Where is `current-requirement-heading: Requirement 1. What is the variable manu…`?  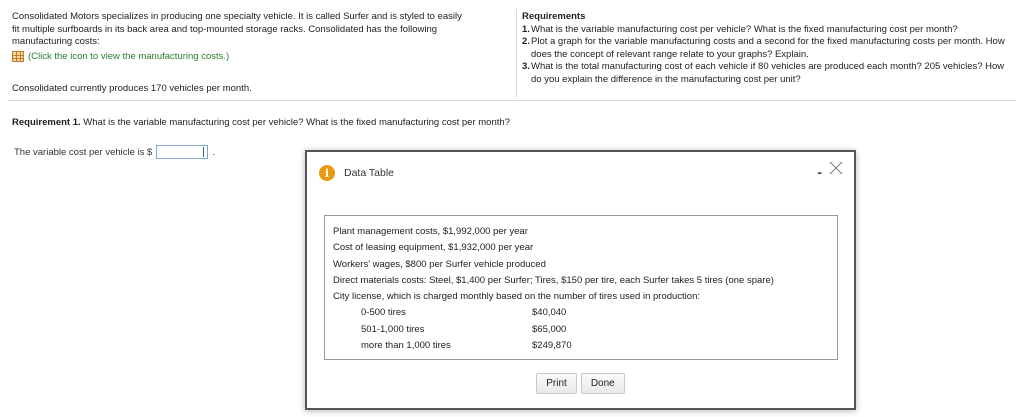
current-requirement-heading: Requirement 1. What is the variable manu… is located at coordinates (261, 122).